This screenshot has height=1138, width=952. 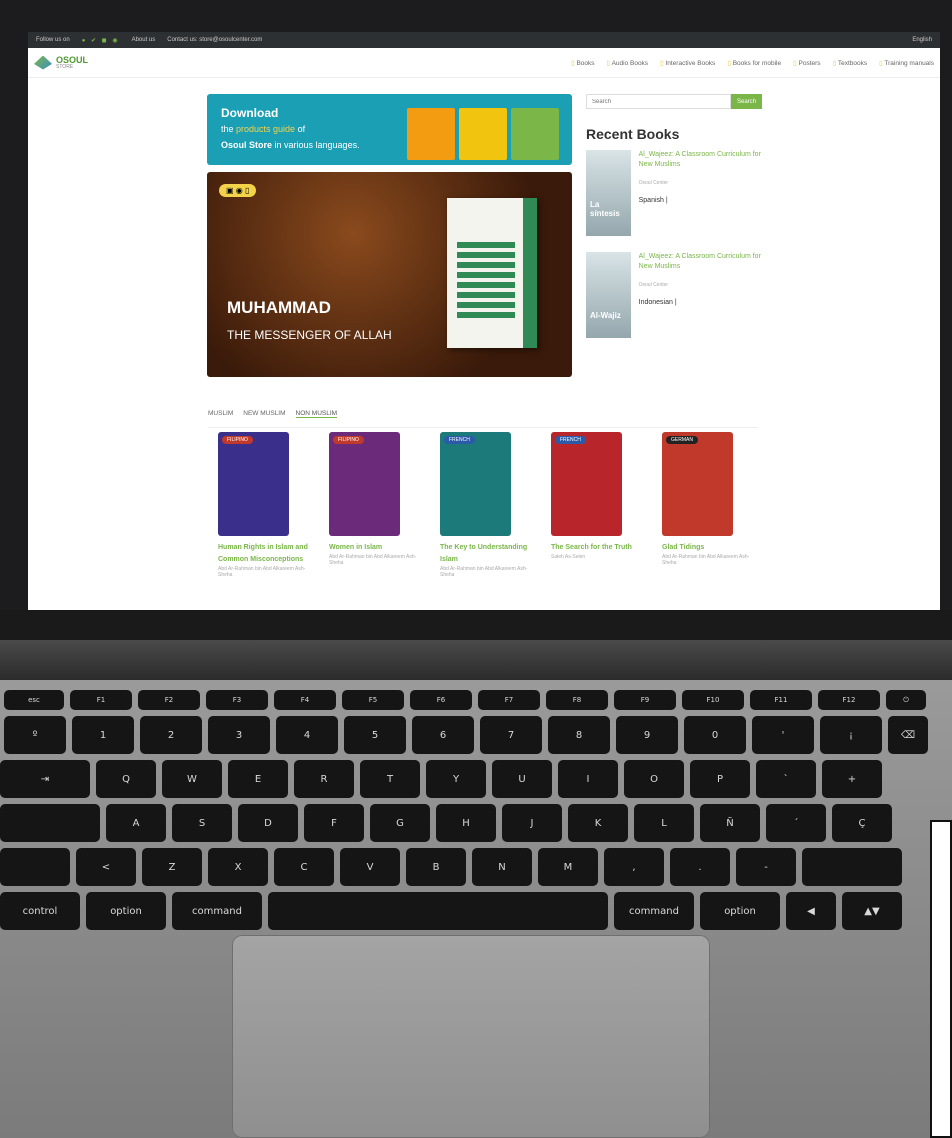 I want to click on book-title: Women in Islam, so click(x=374, y=548).